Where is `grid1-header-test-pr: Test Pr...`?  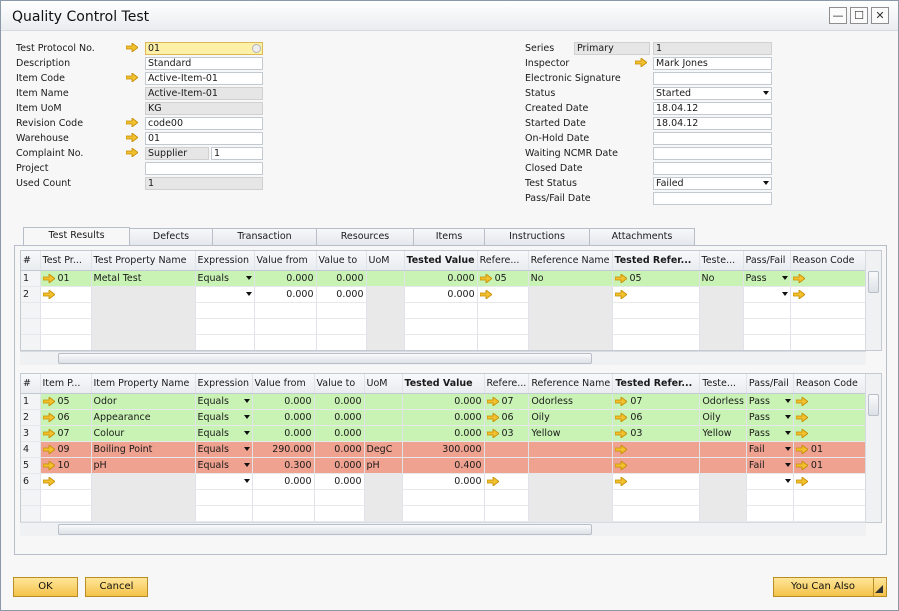 grid1-header-test-pr: Test Pr... is located at coordinates (66, 261).